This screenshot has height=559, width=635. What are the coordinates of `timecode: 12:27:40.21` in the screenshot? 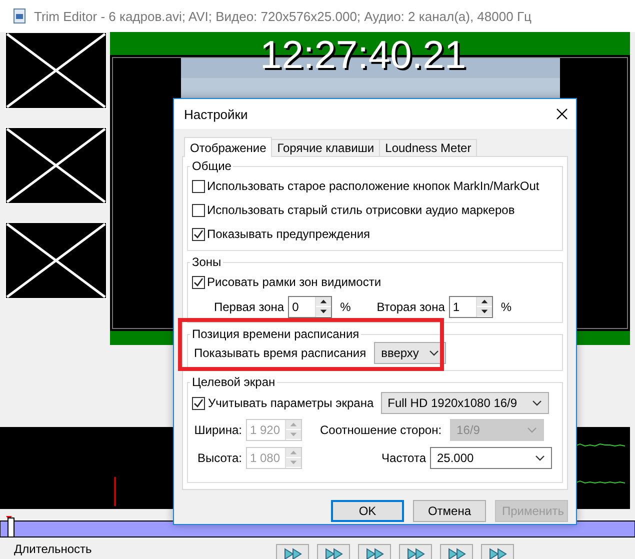 It's located at (363, 56).